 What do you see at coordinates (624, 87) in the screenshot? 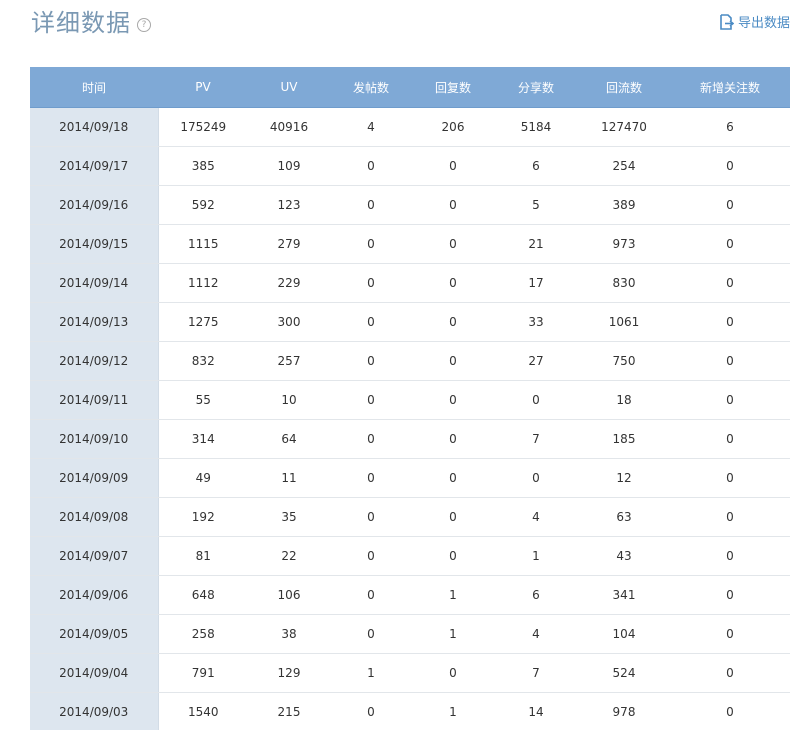
I see `column-header-backflow: 回流数` at bounding box center [624, 87].